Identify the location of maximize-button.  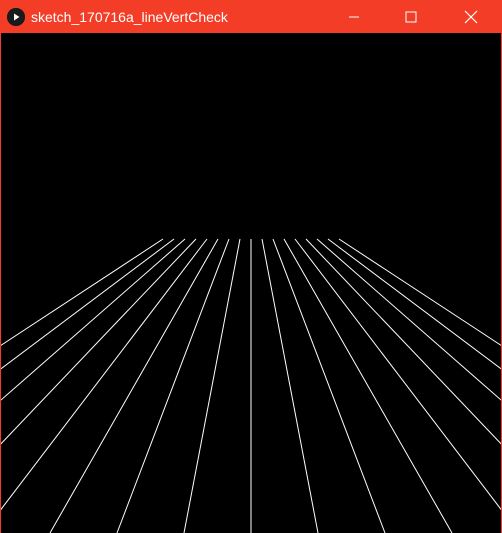
(411, 17).